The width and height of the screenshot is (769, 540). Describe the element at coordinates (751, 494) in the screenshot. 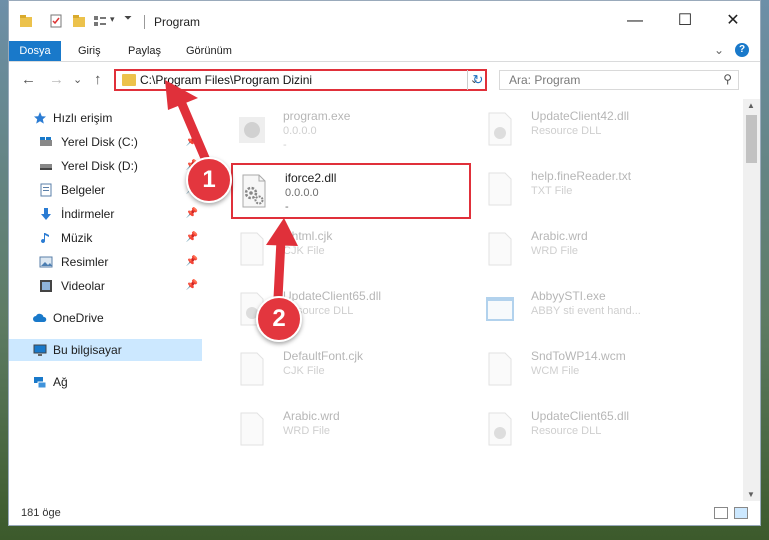

I see `scroll-down-icon: ▼` at that location.